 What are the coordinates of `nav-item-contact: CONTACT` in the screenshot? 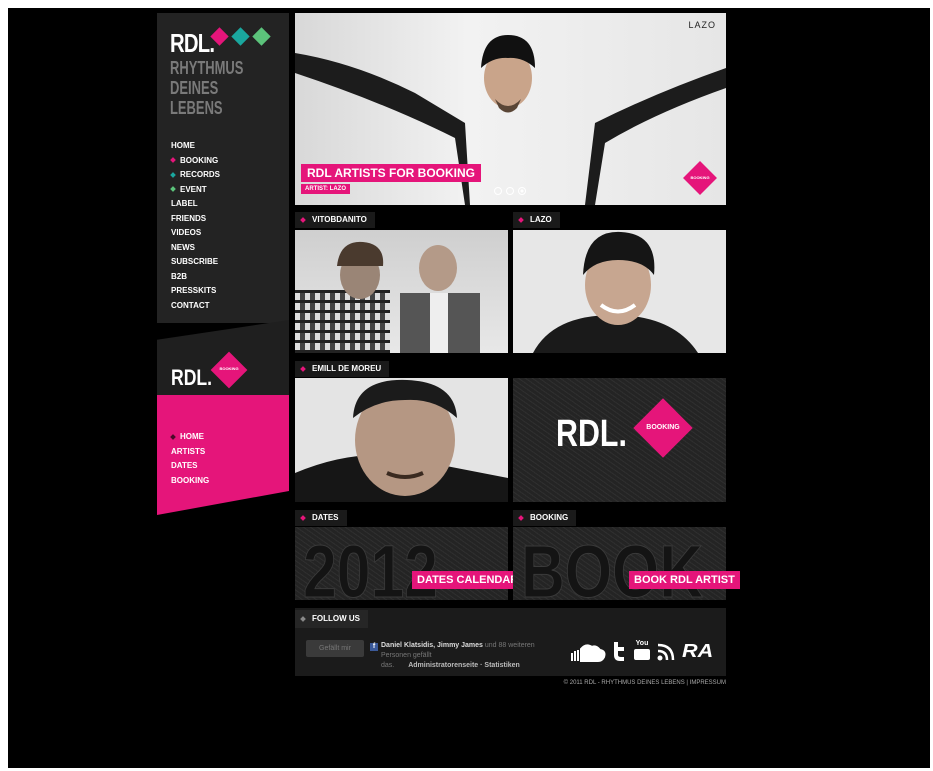 It's located at (195, 306).